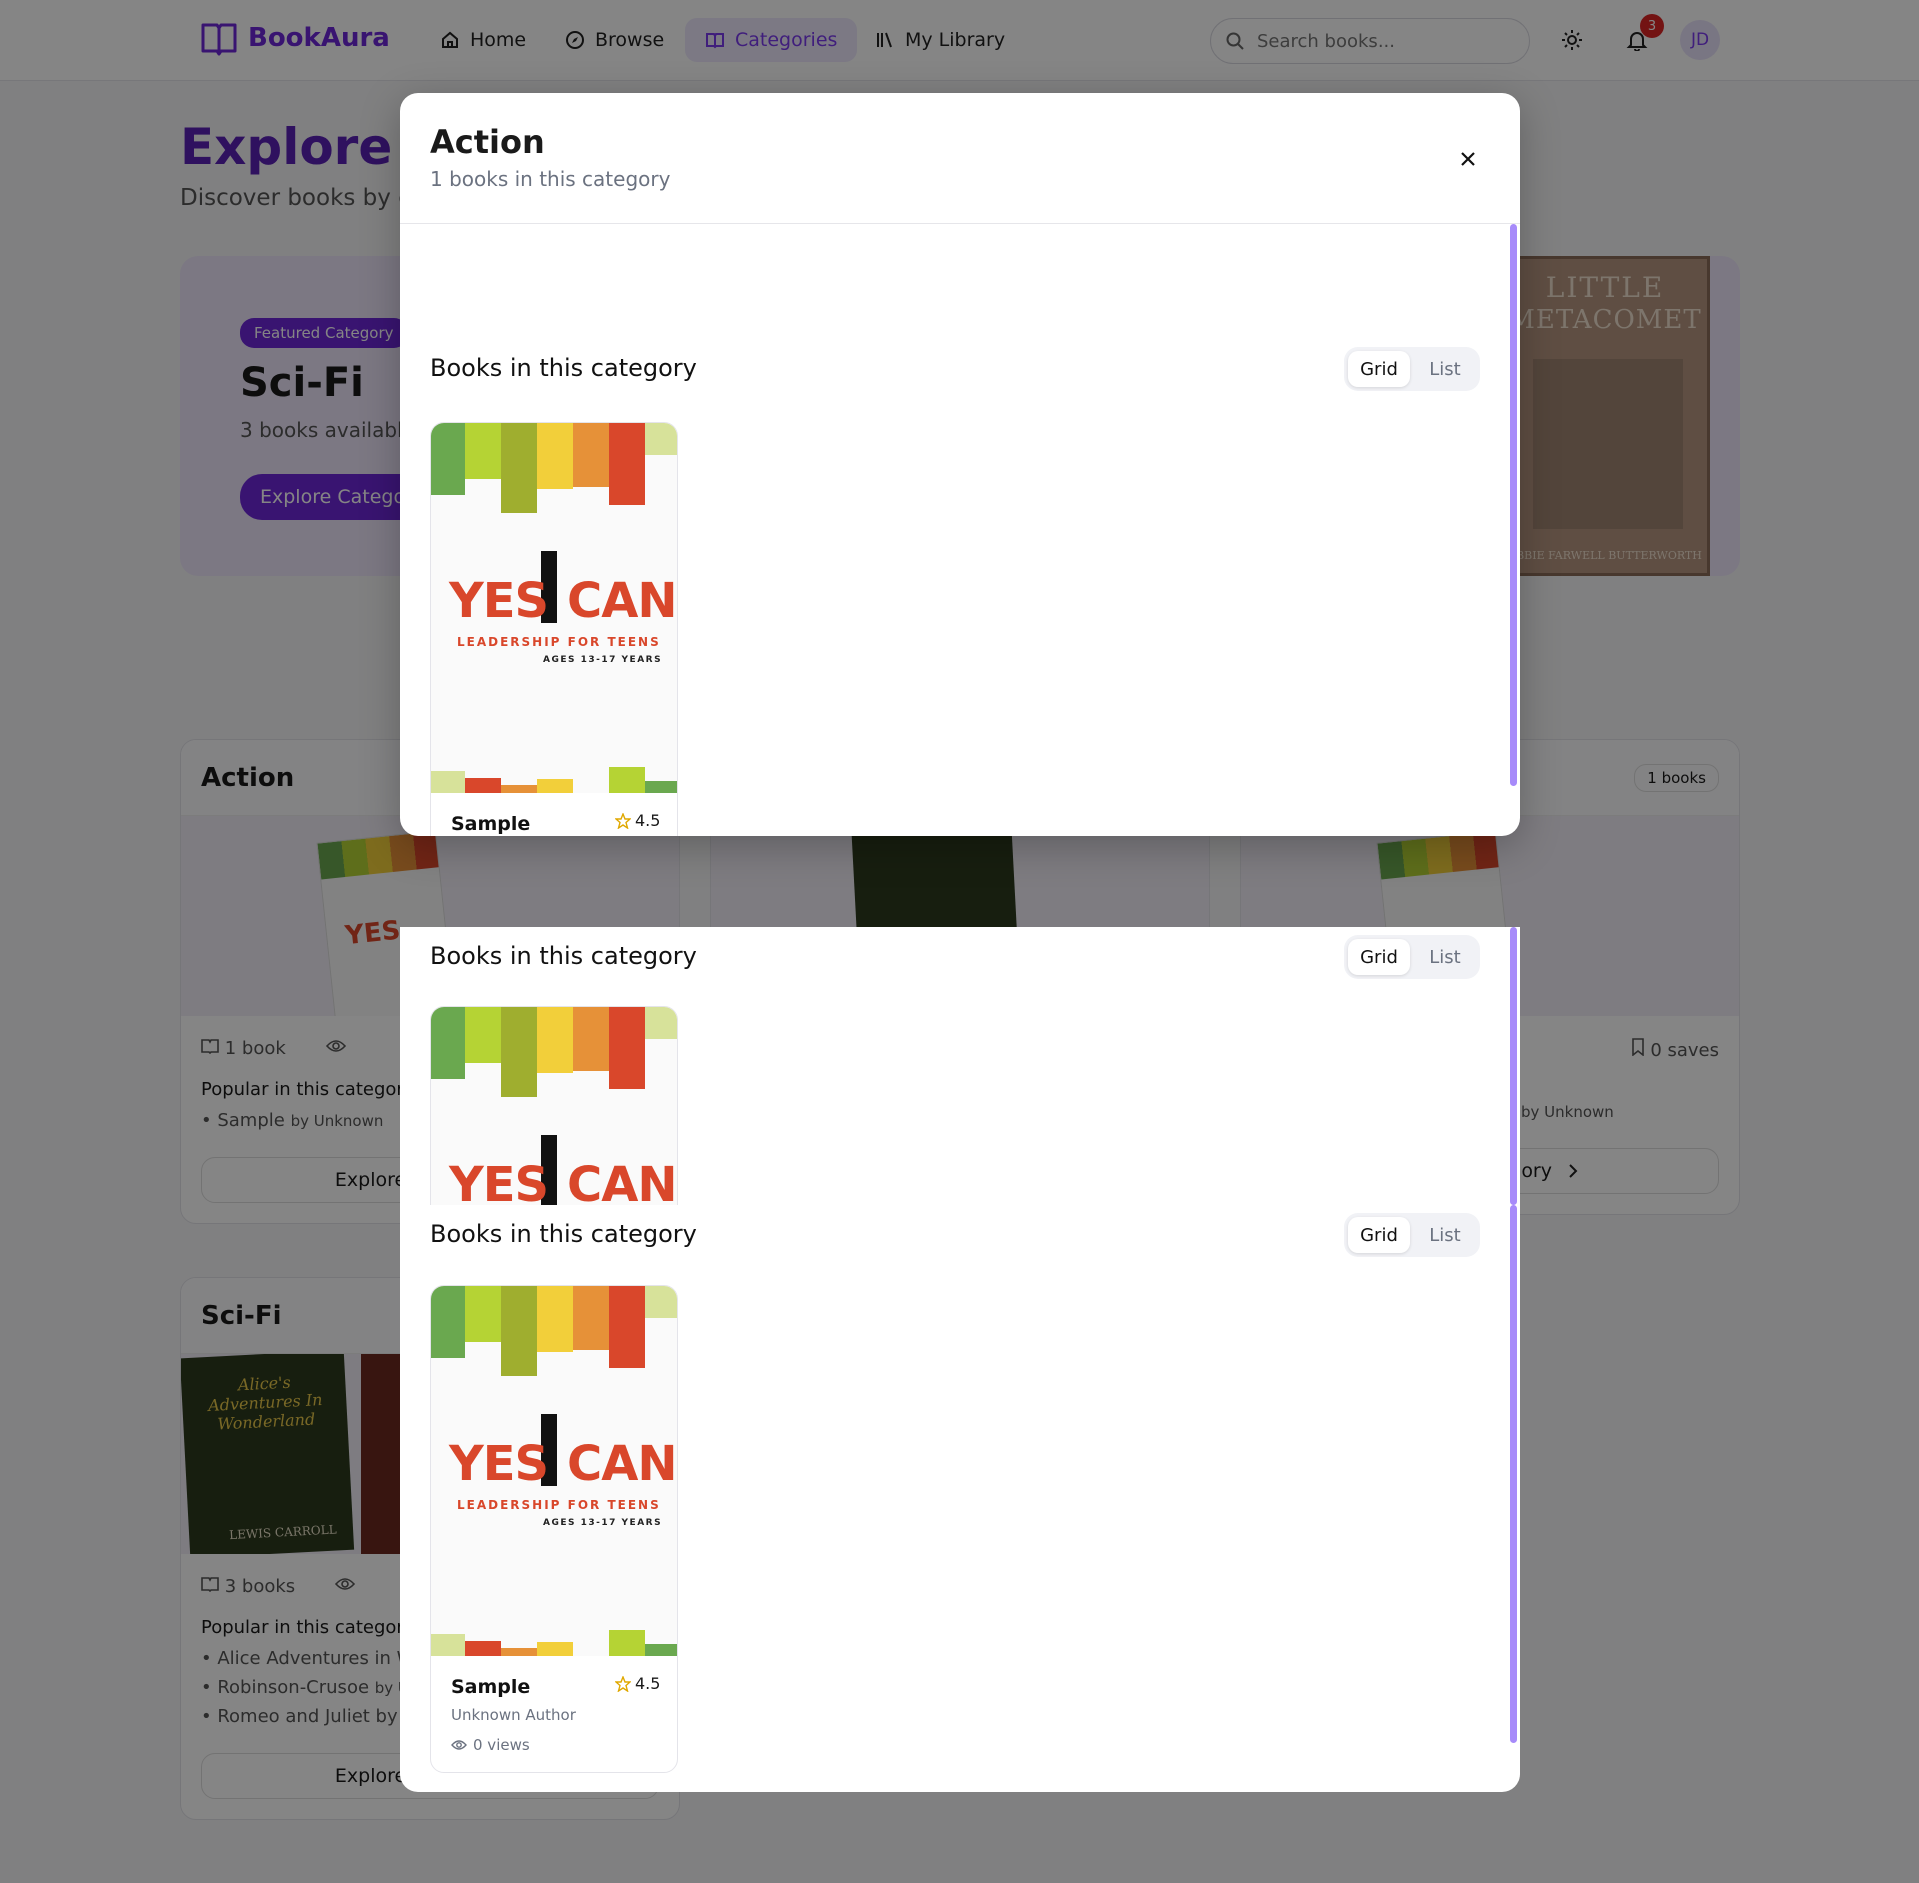 Image resolution: width=1919 pixels, height=1883 pixels. I want to click on close-icon, so click(1468, 159).